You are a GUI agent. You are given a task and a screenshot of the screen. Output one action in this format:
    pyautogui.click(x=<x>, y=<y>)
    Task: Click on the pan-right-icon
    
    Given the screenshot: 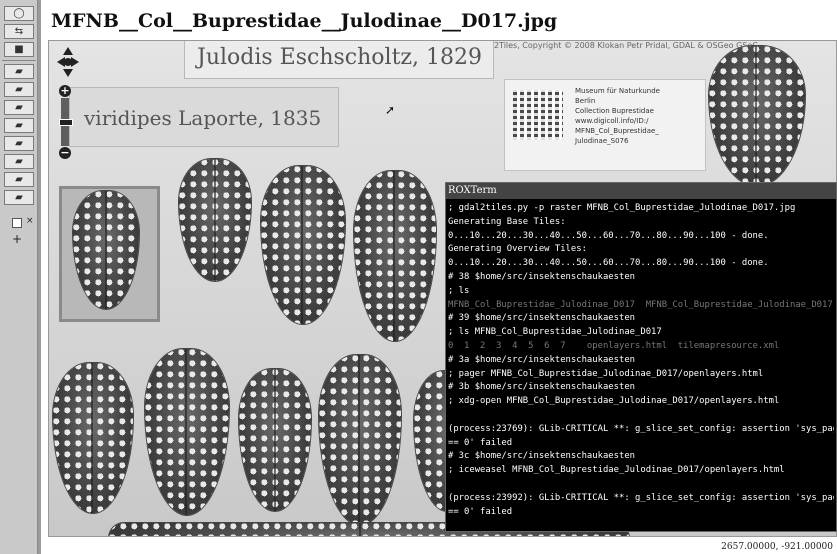 What is the action you would take?
    pyautogui.click(x=75, y=62)
    